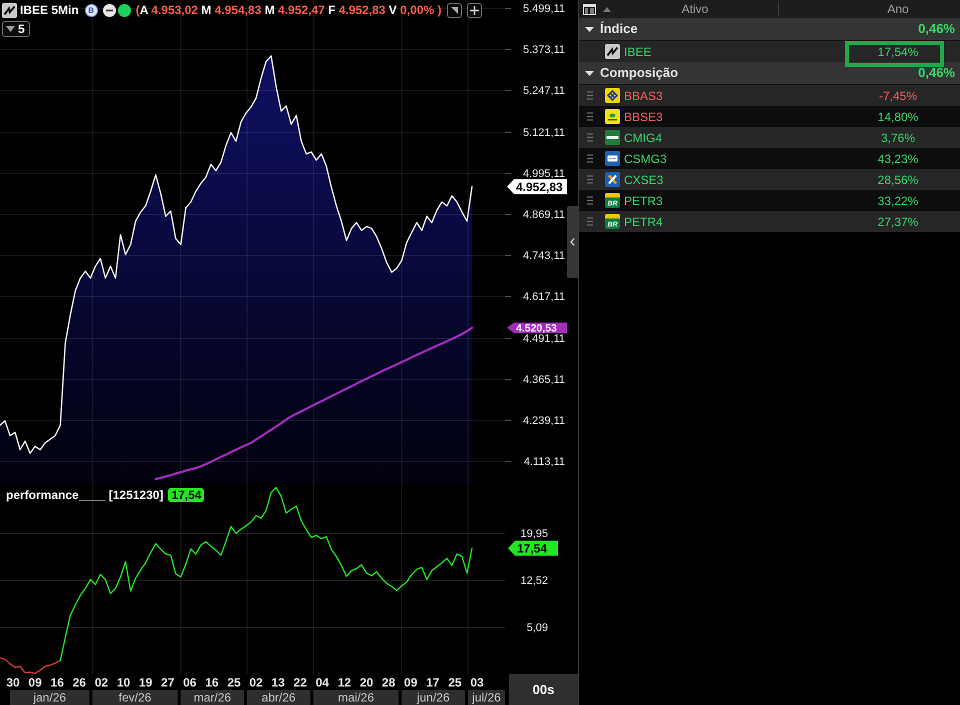 The width and height of the screenshot is (960, 705). What do you see at coordinates (898, 159) in the screenshot?
I see `year-change-value: 43,23%` at bounding box center [898, 159].